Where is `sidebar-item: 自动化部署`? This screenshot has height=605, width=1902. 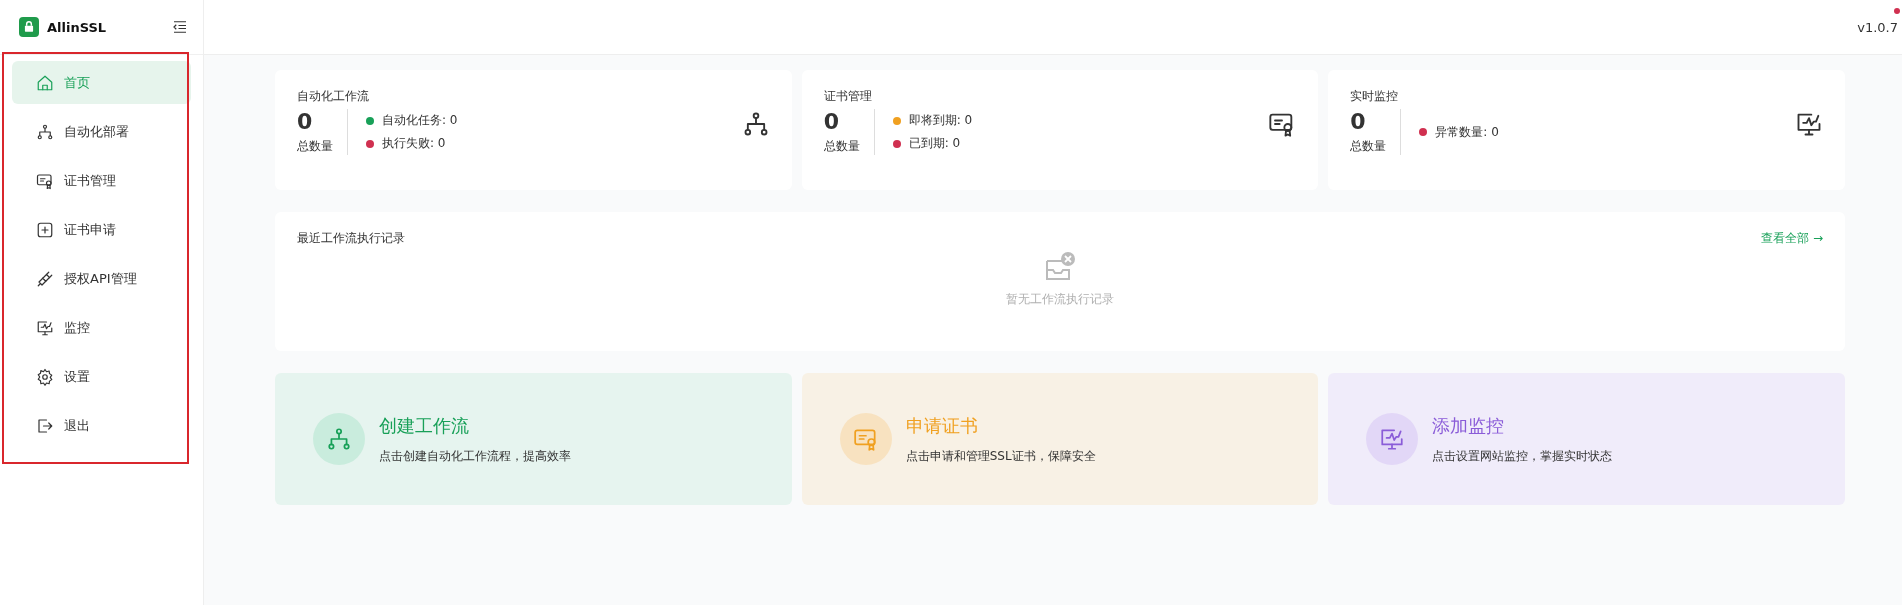
sidebar-item: 自动化部署 is located at coordinates (101, 131).